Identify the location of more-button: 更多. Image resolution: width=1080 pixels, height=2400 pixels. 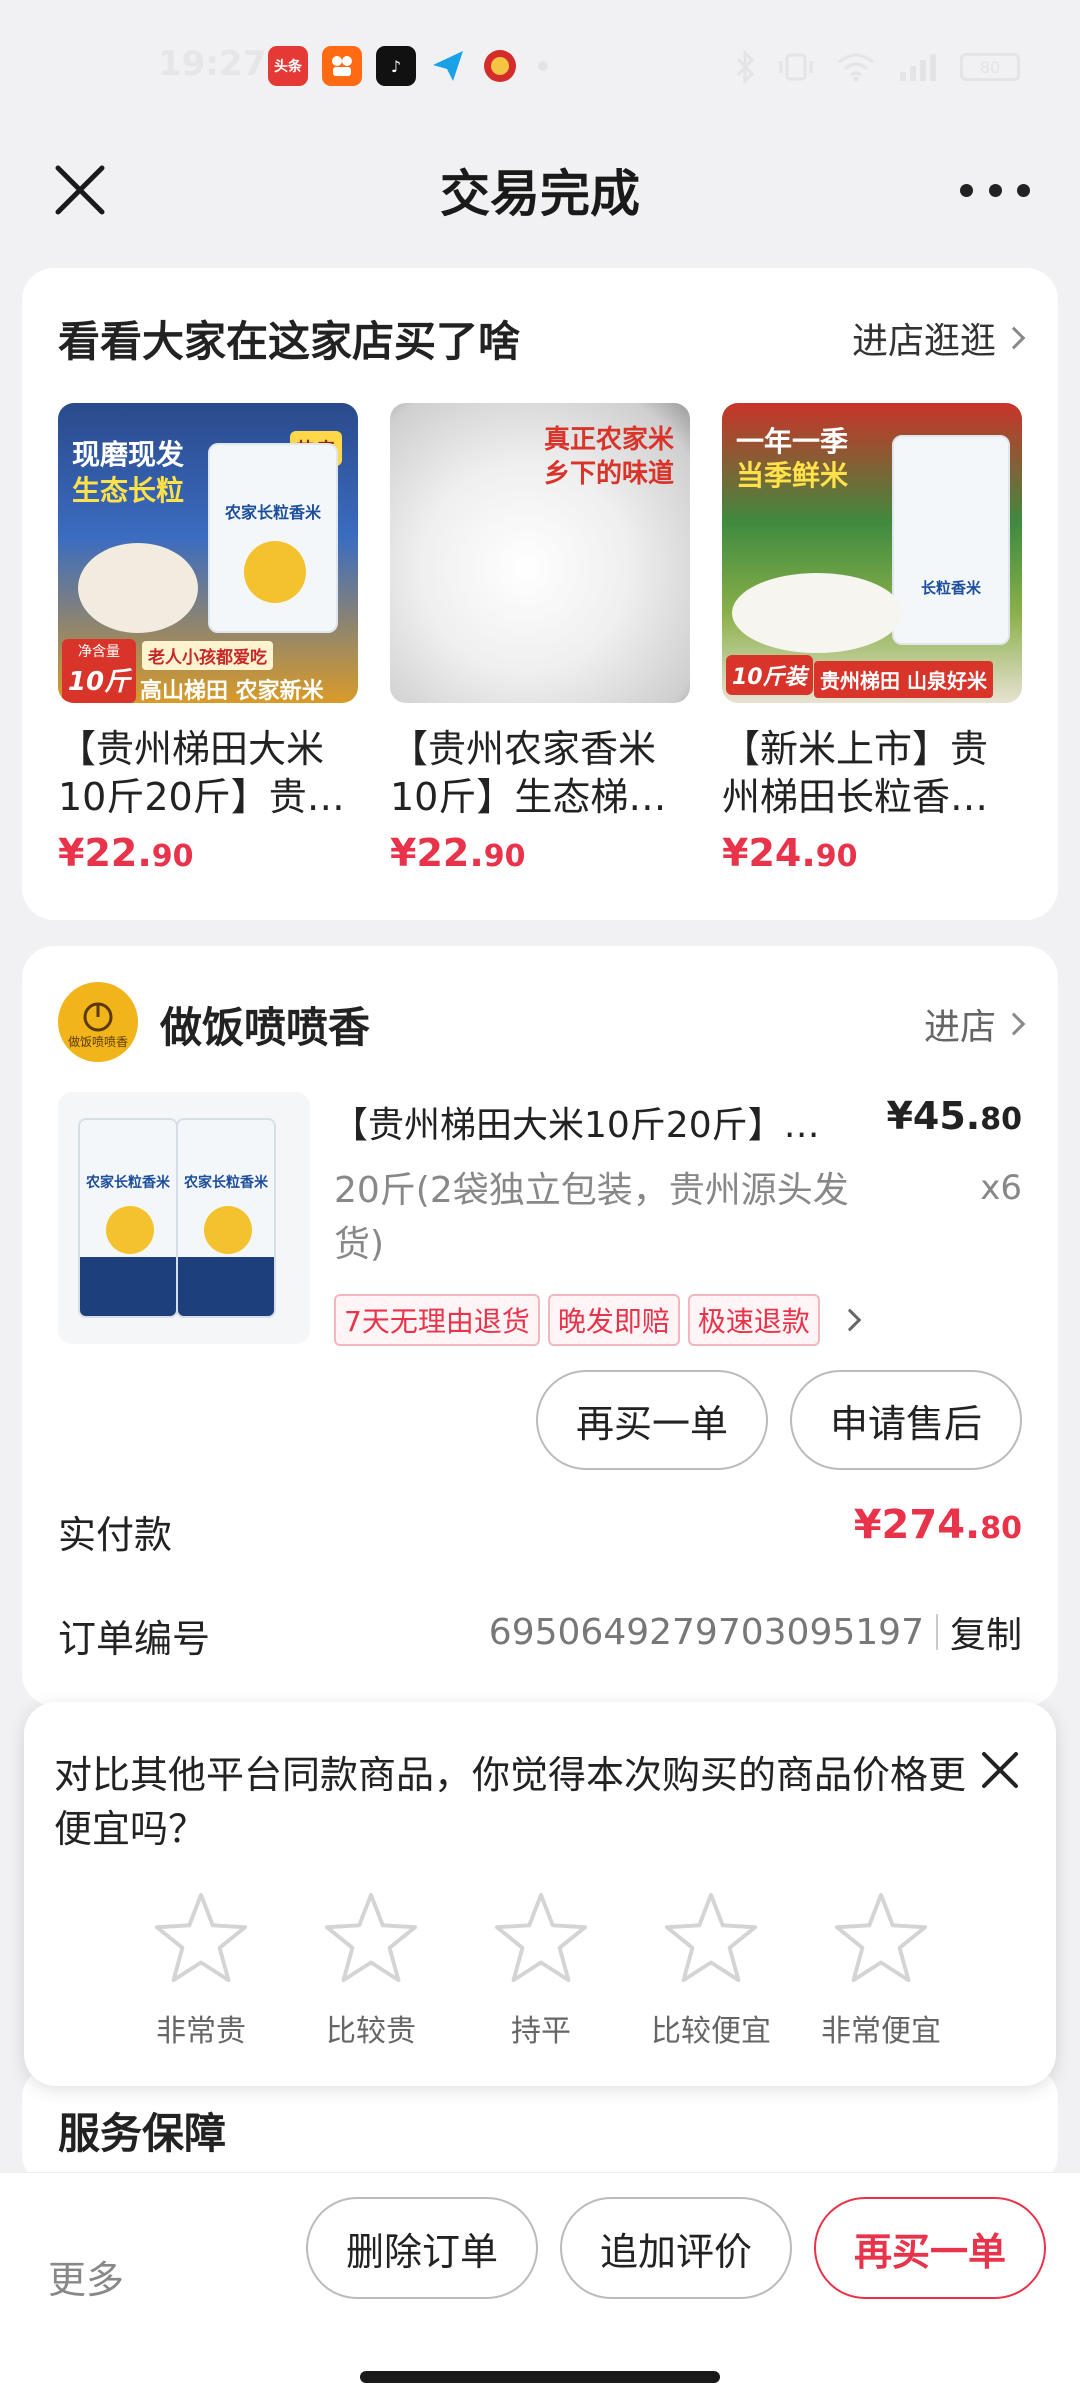
(86, 2276).